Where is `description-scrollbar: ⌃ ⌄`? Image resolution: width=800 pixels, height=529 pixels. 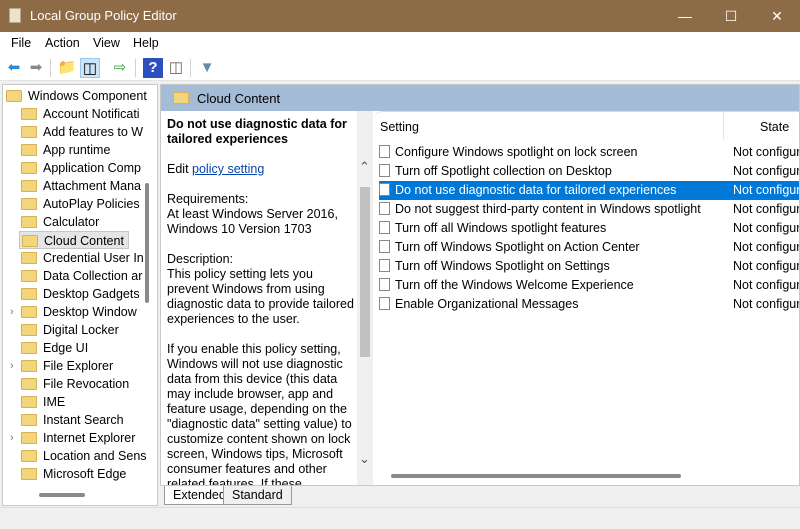
description-scrollbar: ⌃ ⌄ is located at coordinates (365, 298).